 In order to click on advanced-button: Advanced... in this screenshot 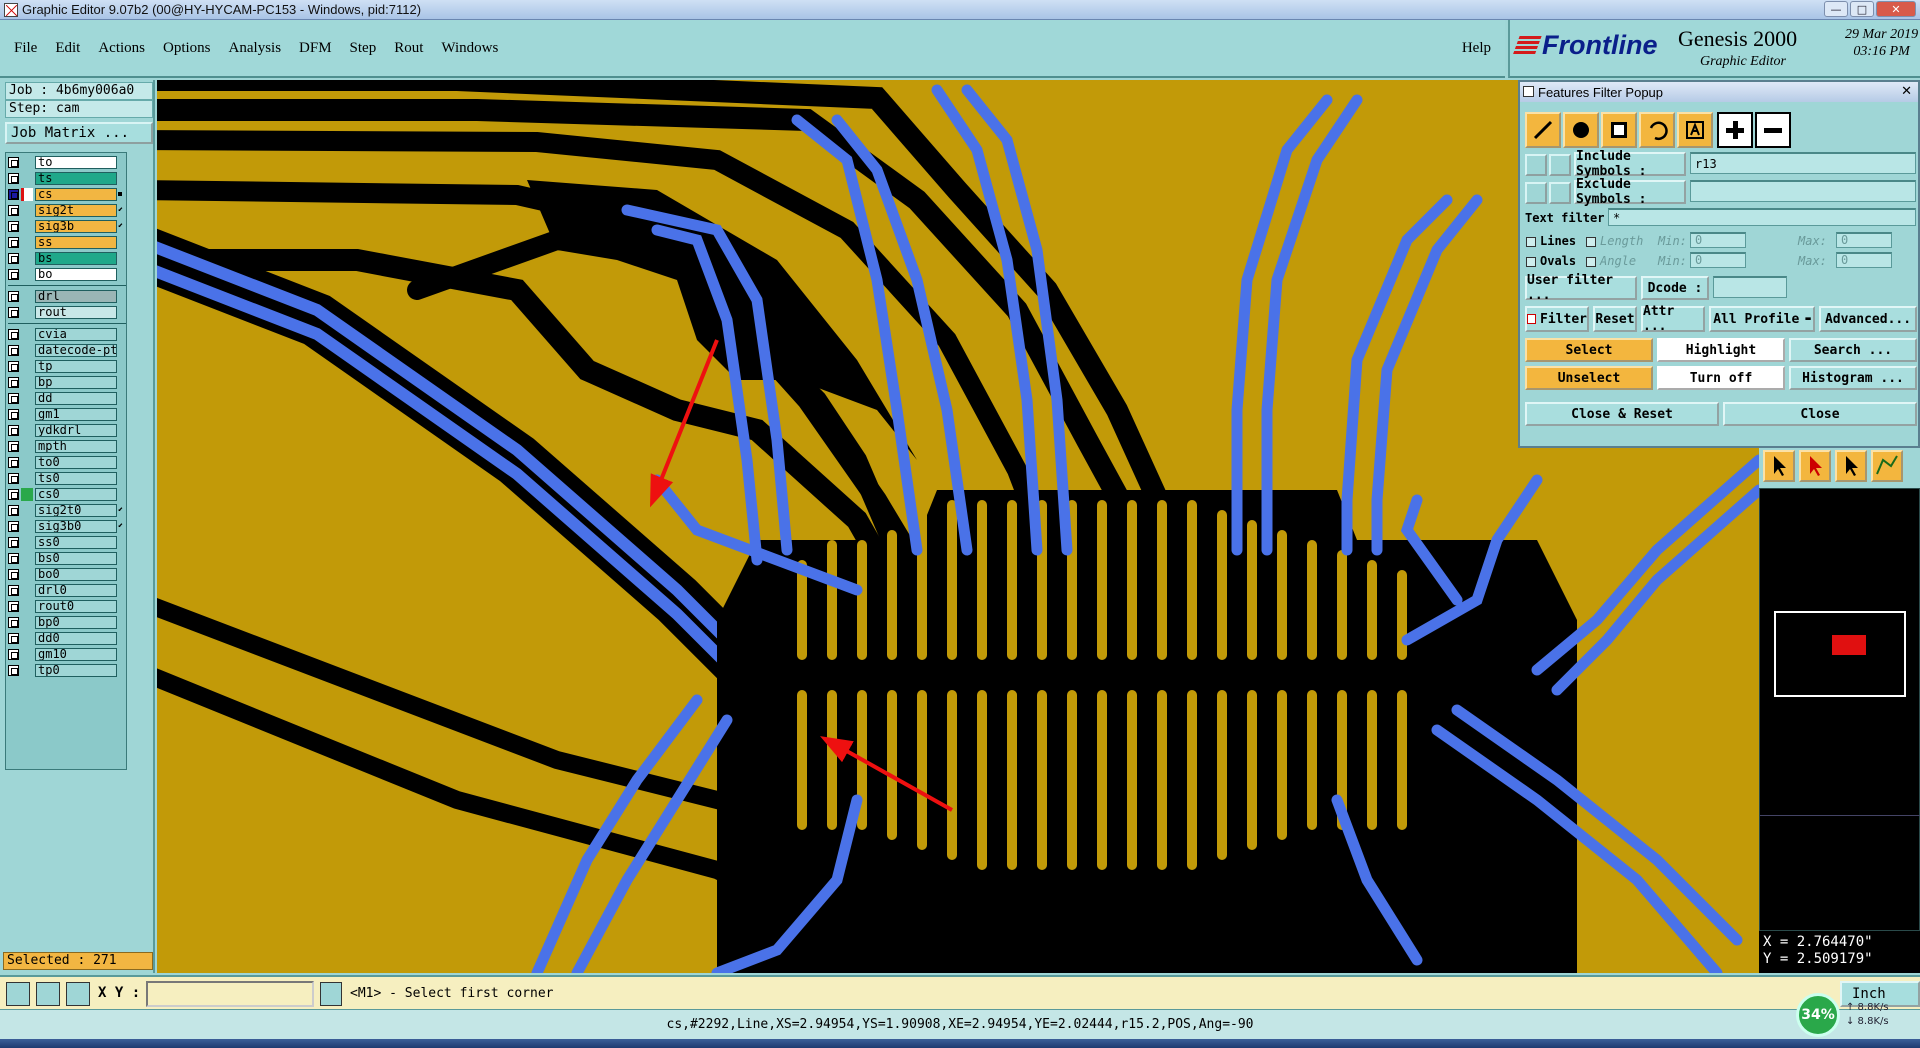, I will do `click(1868, 319)`.